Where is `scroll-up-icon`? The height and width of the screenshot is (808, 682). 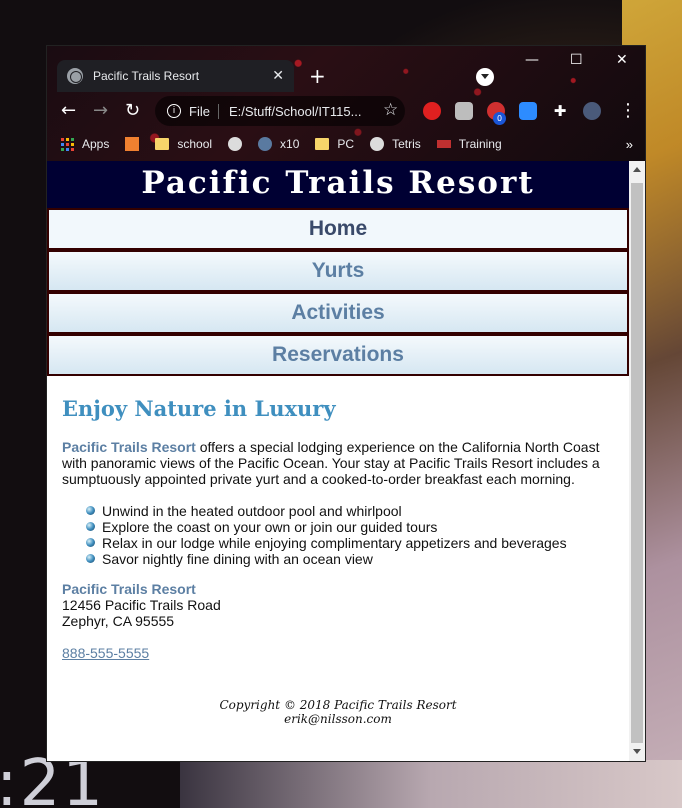
scroll-up-icon is located at coordinates (637, 169).